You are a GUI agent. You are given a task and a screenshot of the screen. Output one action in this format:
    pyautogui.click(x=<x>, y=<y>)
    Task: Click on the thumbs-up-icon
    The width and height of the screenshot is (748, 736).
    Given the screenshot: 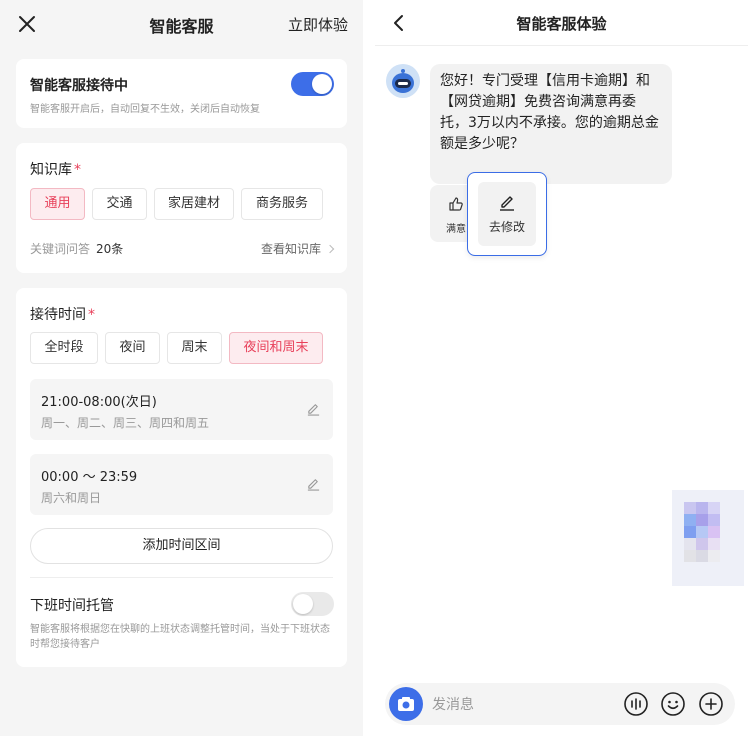 What is the action you would take?
    pyautogui.click(x=456, y=204)
    